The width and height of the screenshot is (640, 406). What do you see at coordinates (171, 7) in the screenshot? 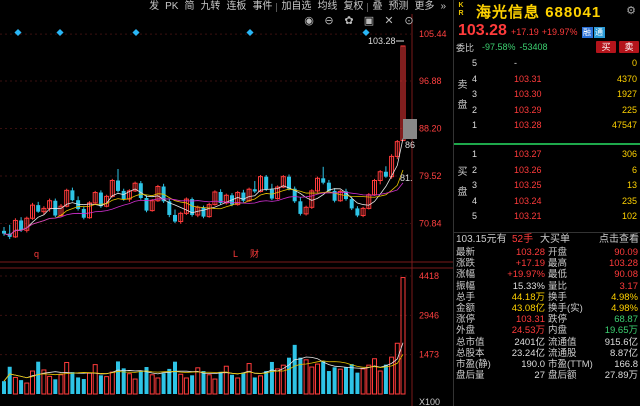
I see `toolbar-item-1: PK` at bounding box center [171, 7].